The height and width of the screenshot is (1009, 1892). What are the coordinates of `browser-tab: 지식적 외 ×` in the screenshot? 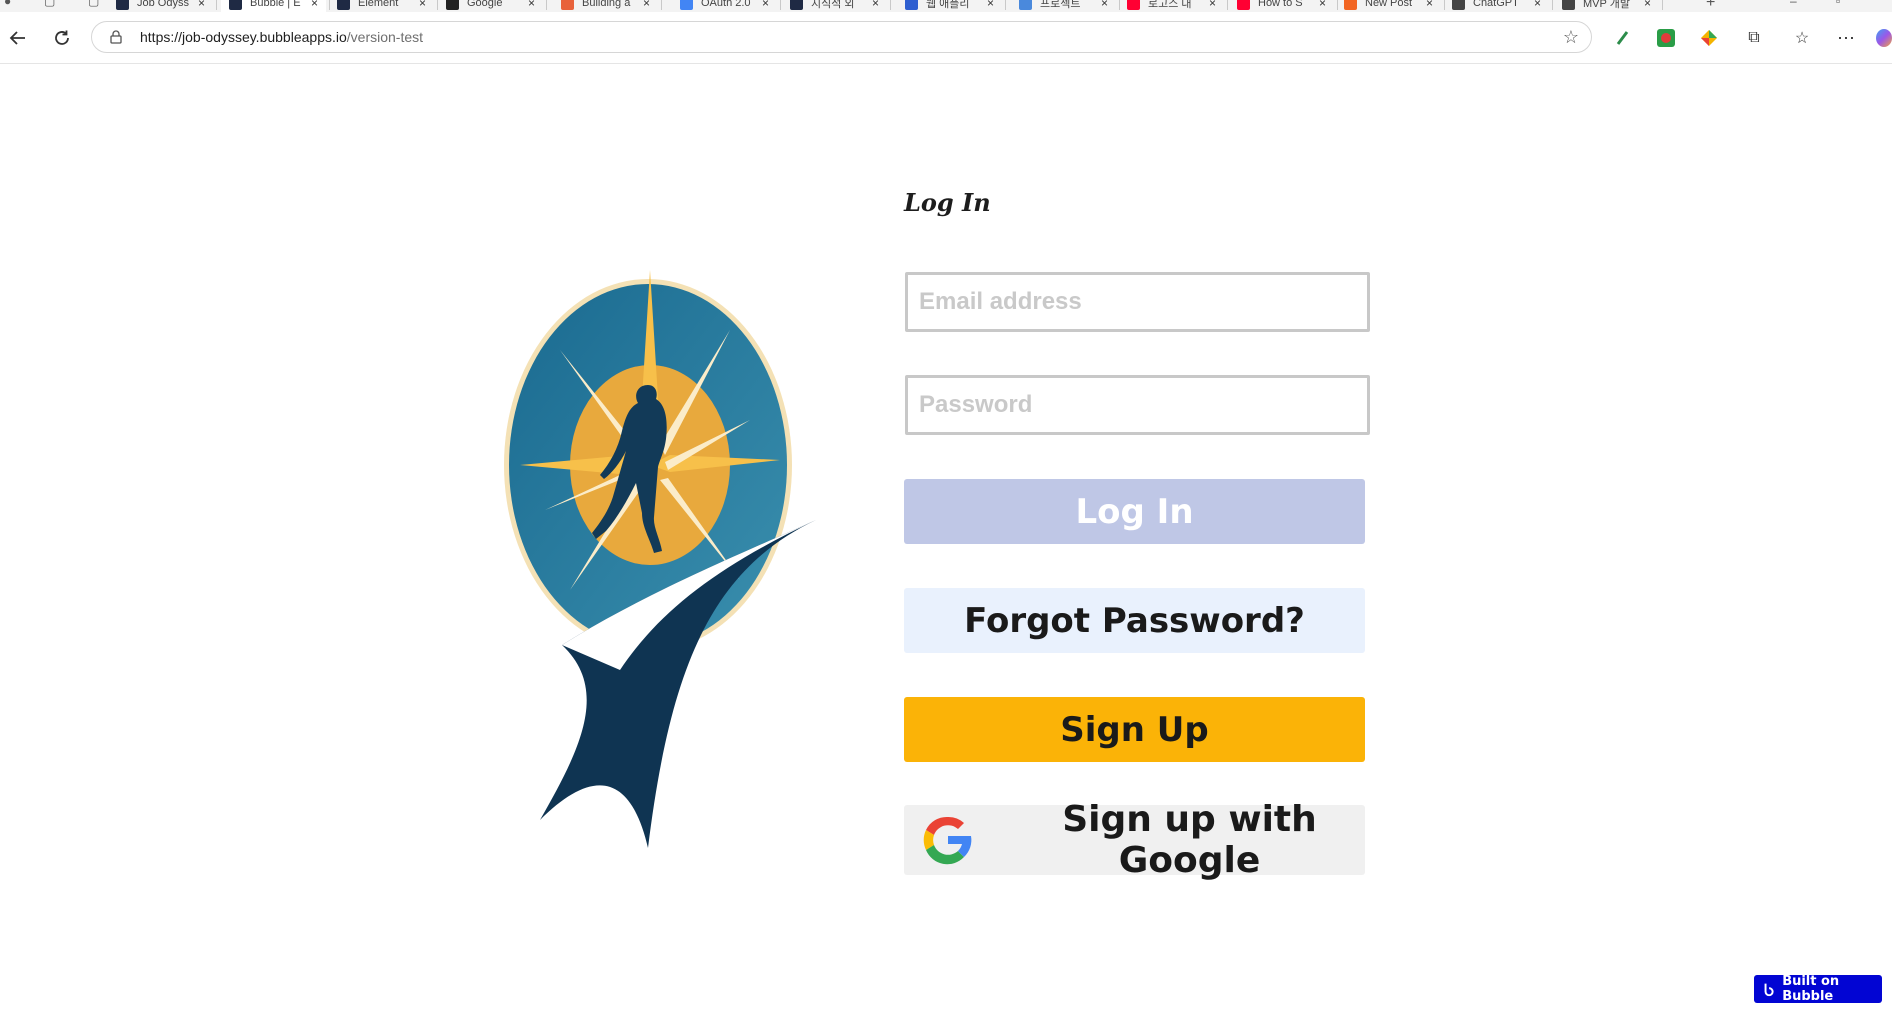 It's located at (834, 6).